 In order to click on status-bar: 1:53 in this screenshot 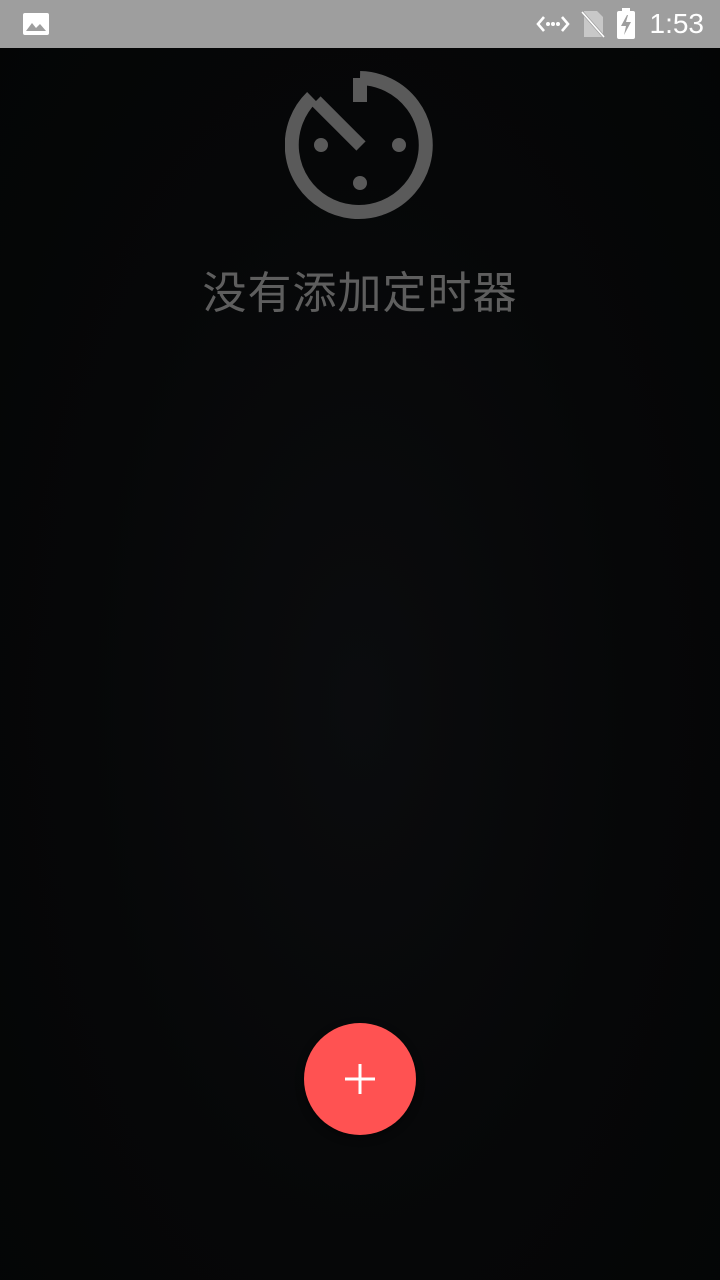, I will do `click(360, 24)`.